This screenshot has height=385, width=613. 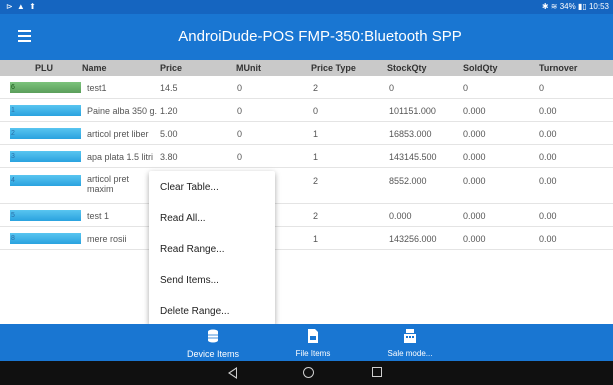 What do you see at coordinates (45, 110) in the screenshot?
I see `plu-cell: 1` at bounding box center [45, 110].